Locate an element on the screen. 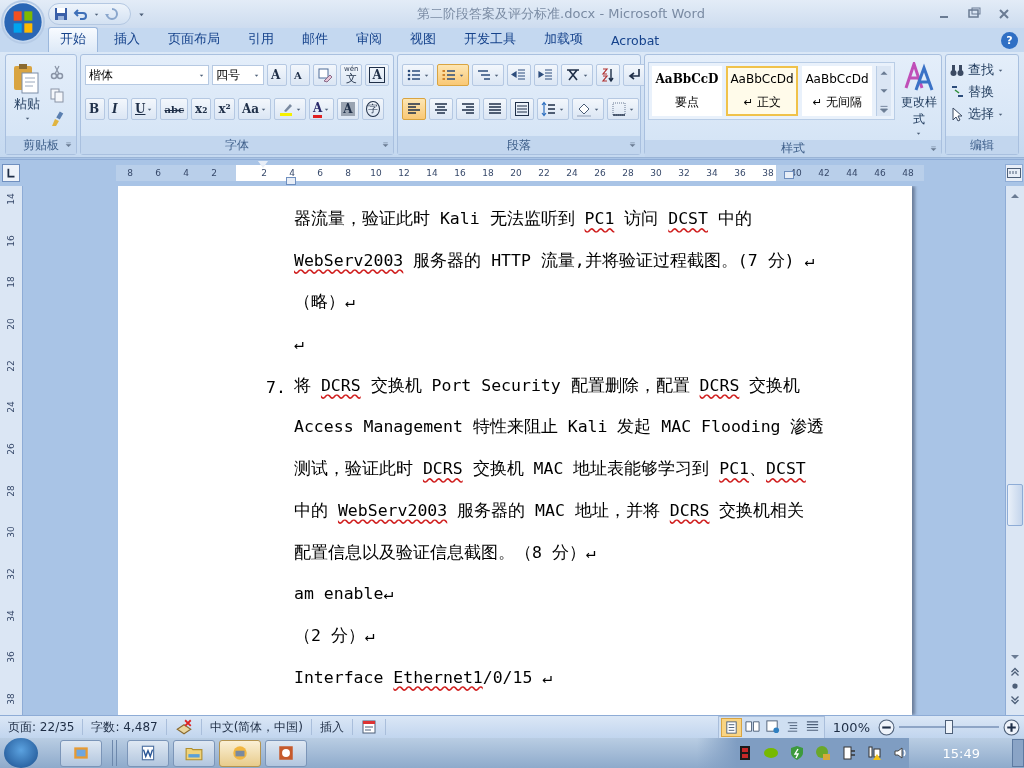 The width and height of the screenshot is (1024, 768). ruler-number: 20 is located at coordinates (516, 173).